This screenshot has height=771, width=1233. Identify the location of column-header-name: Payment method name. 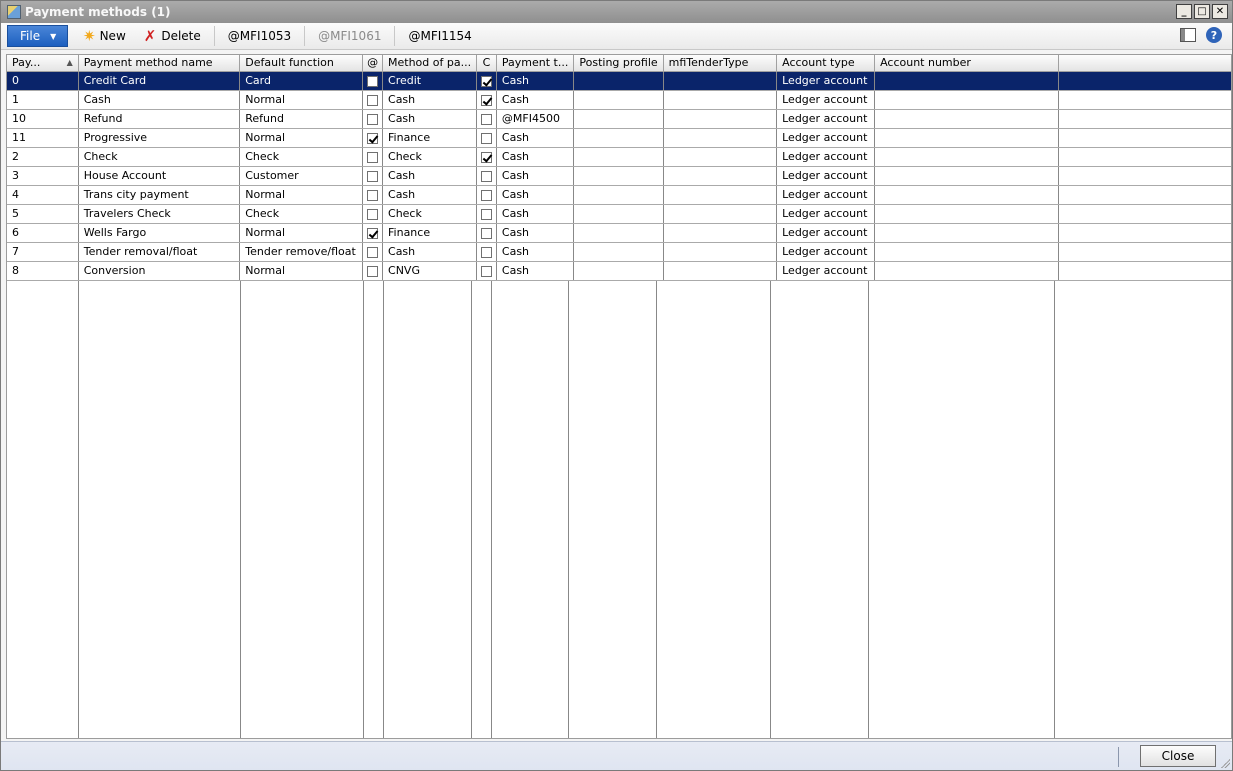
(159, 63).